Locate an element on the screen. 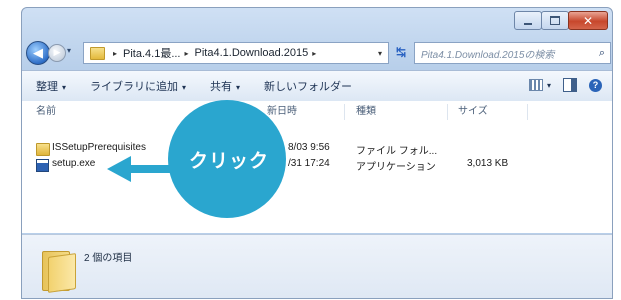  column-header-type: 種類 is located at coordinates (366, 112).